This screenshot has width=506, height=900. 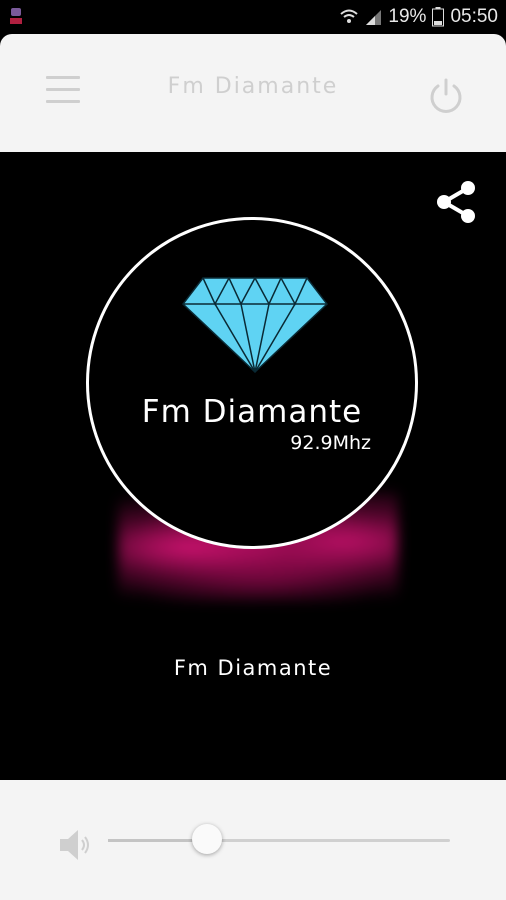 I want to click on now-playing-station: Fm Diamante, so click(x=253, y=668).